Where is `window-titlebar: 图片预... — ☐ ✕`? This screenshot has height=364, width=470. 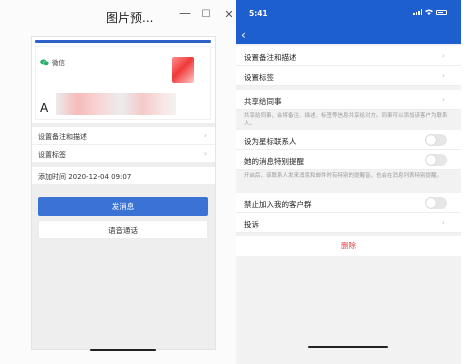
window-titlebar: 图片预... — ☐ ✕ is located at coordinates (118, 15).